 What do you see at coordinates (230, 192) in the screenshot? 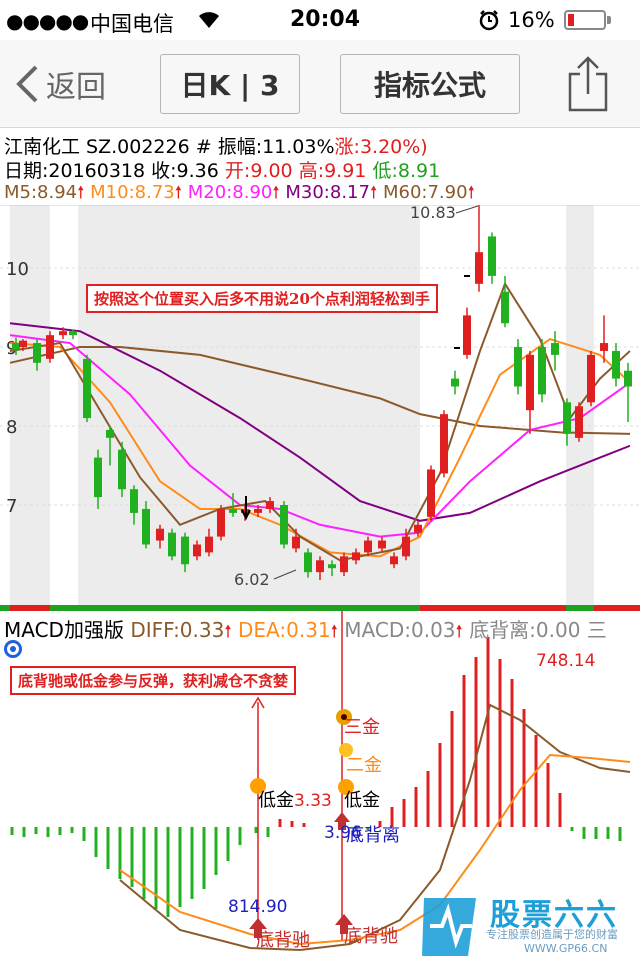
I see `ma20-value: M20:8.90` at bounding box center [230, 192].